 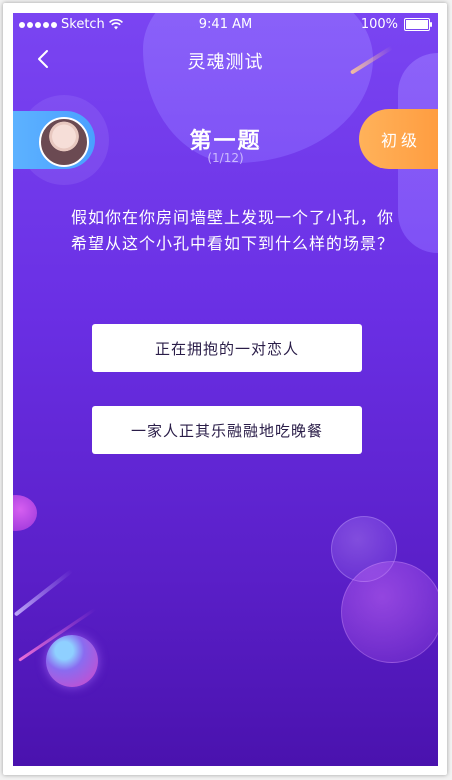 What do you see at coordinates (418, 24) in the screenshot?
I see `battery-icon` at bounding box center [418, 24].